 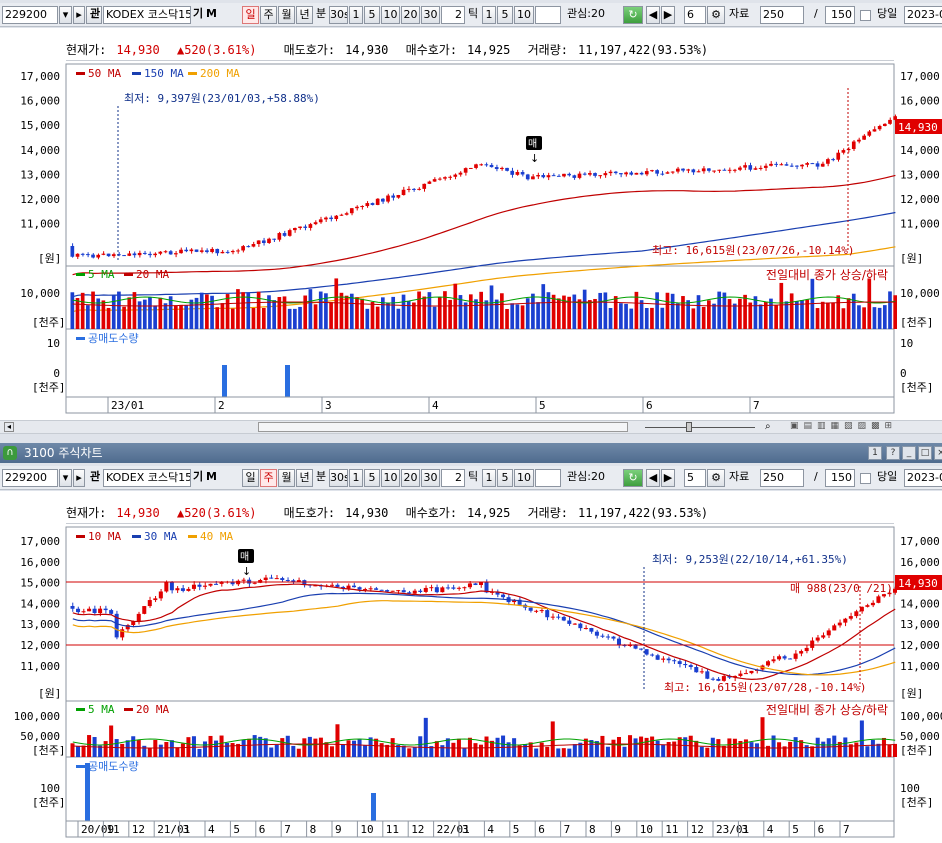 I want to click on scroll-left-icon: ◂, so click(x=9, y=427).